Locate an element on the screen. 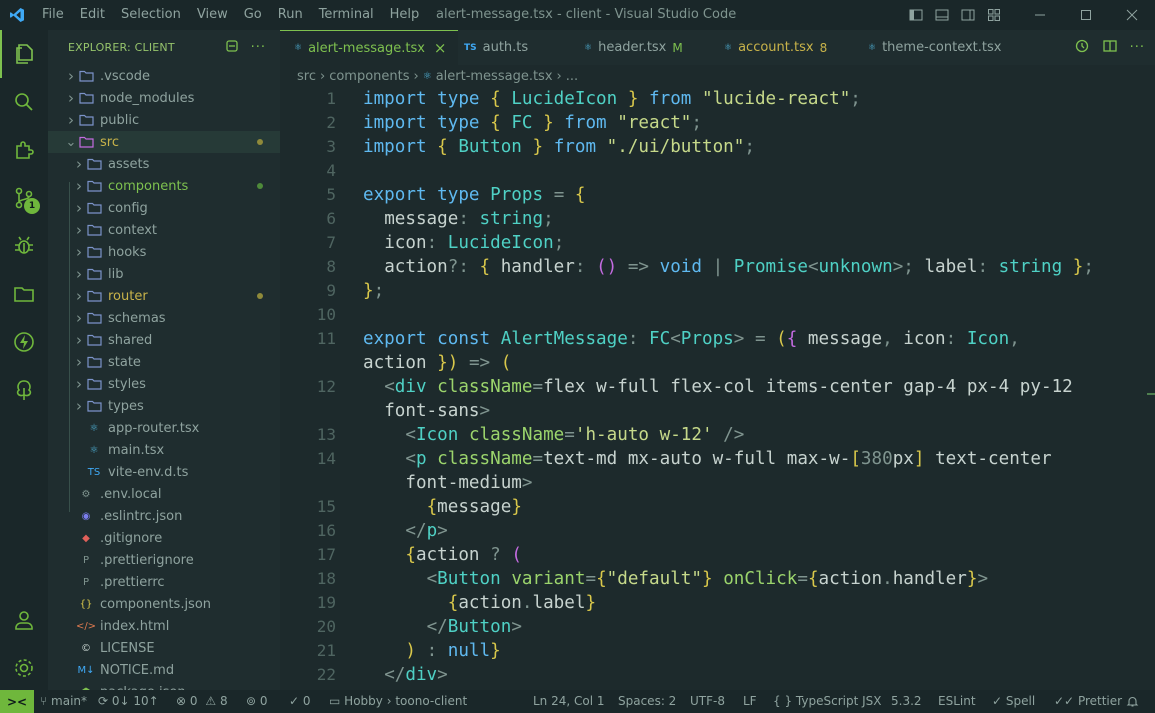 This screenshot has height=713, width=1155. folder-status: ▭ Hobby › toono-client is located at coordinates (398, 701).